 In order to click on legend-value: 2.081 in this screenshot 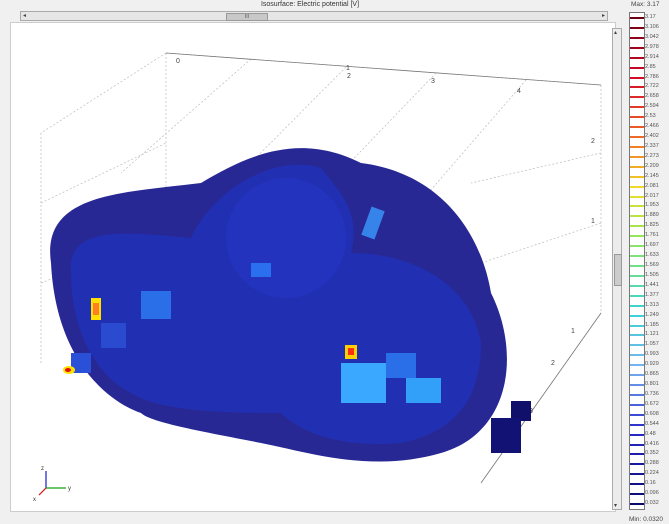, I will do `click(652, 185)`.